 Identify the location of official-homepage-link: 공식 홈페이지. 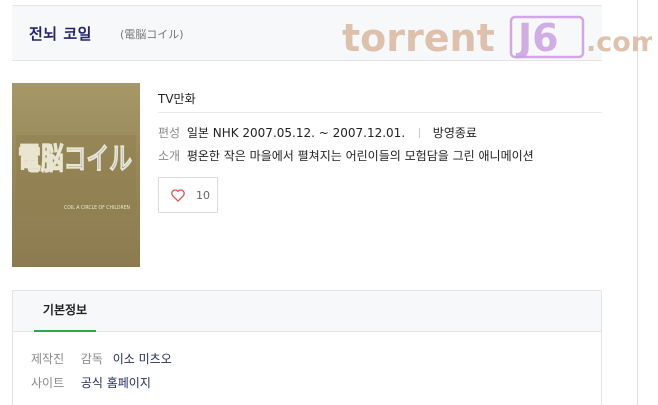
(116, 383).